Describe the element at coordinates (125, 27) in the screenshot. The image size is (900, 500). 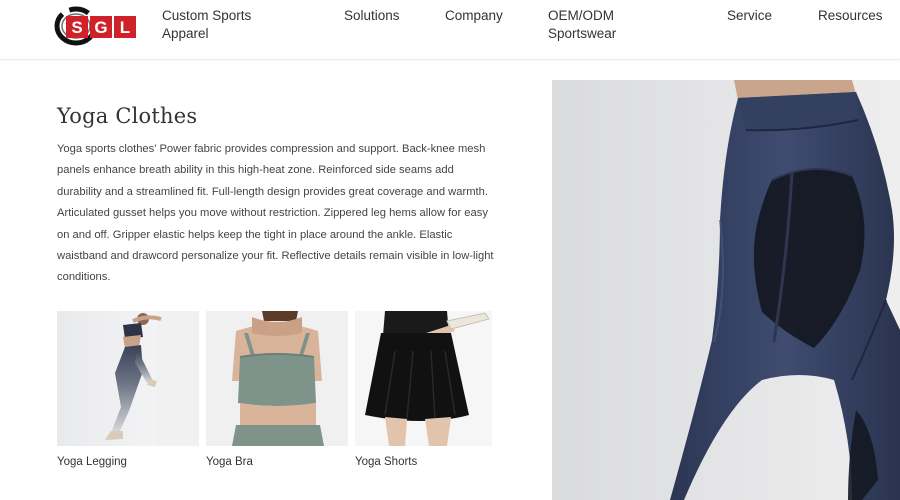
I see `svg-text: L` at that location.